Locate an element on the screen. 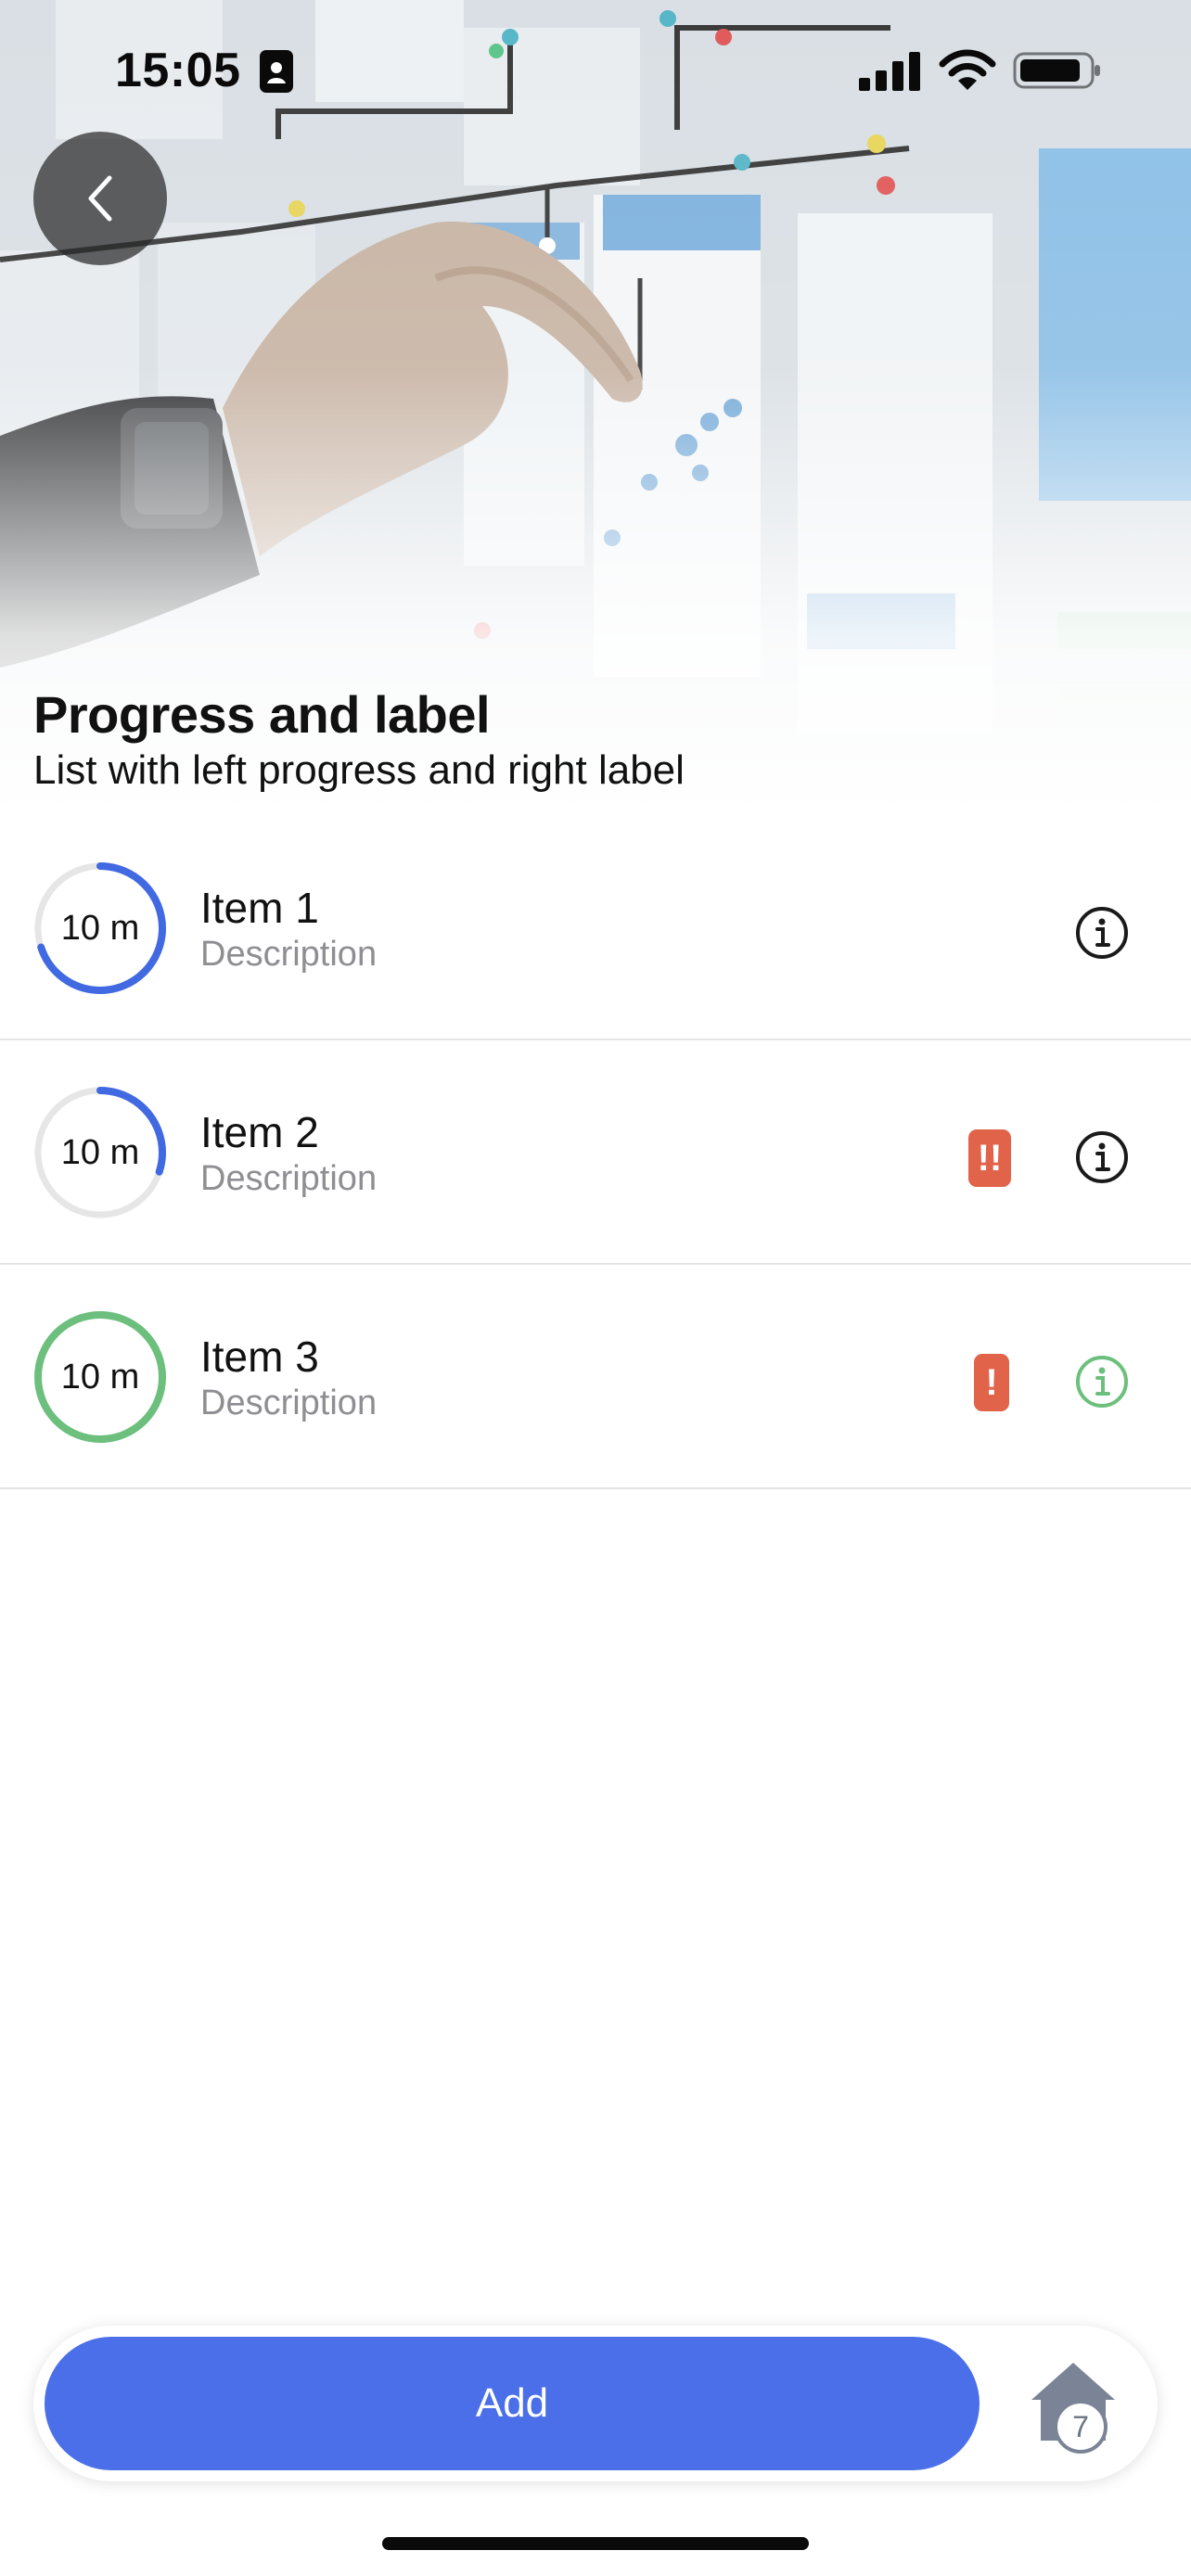 This screenshot has width=1191, height=2576. signal-icon is located at coordinates (889, 71).